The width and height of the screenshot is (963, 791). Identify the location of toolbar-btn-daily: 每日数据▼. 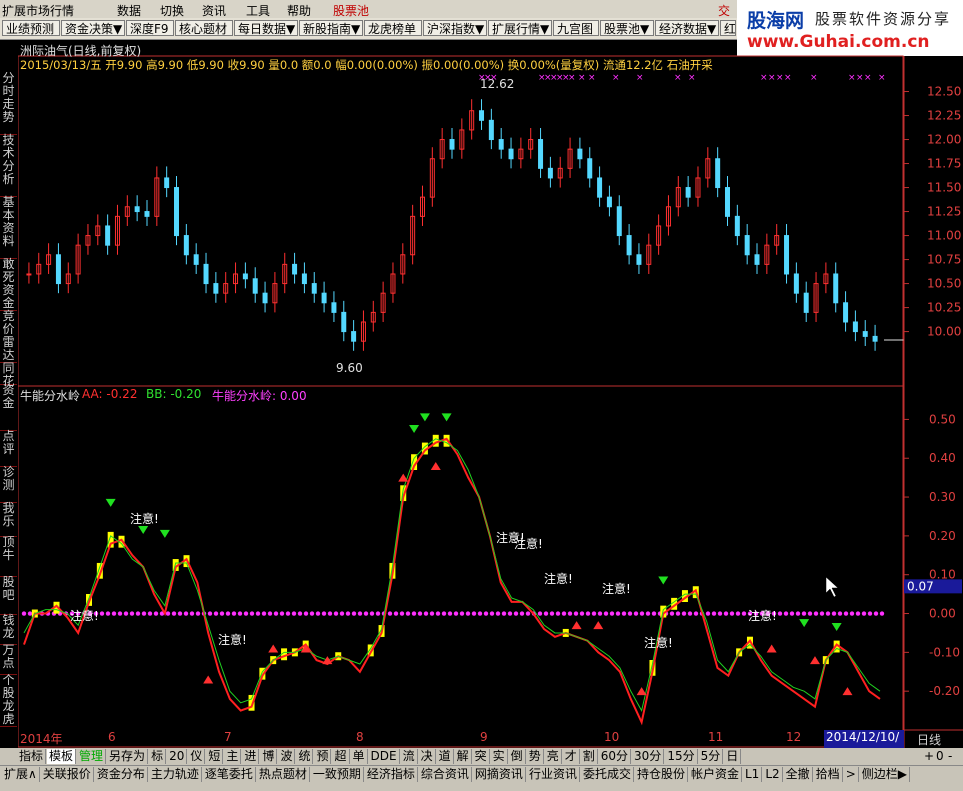
(266, 28).